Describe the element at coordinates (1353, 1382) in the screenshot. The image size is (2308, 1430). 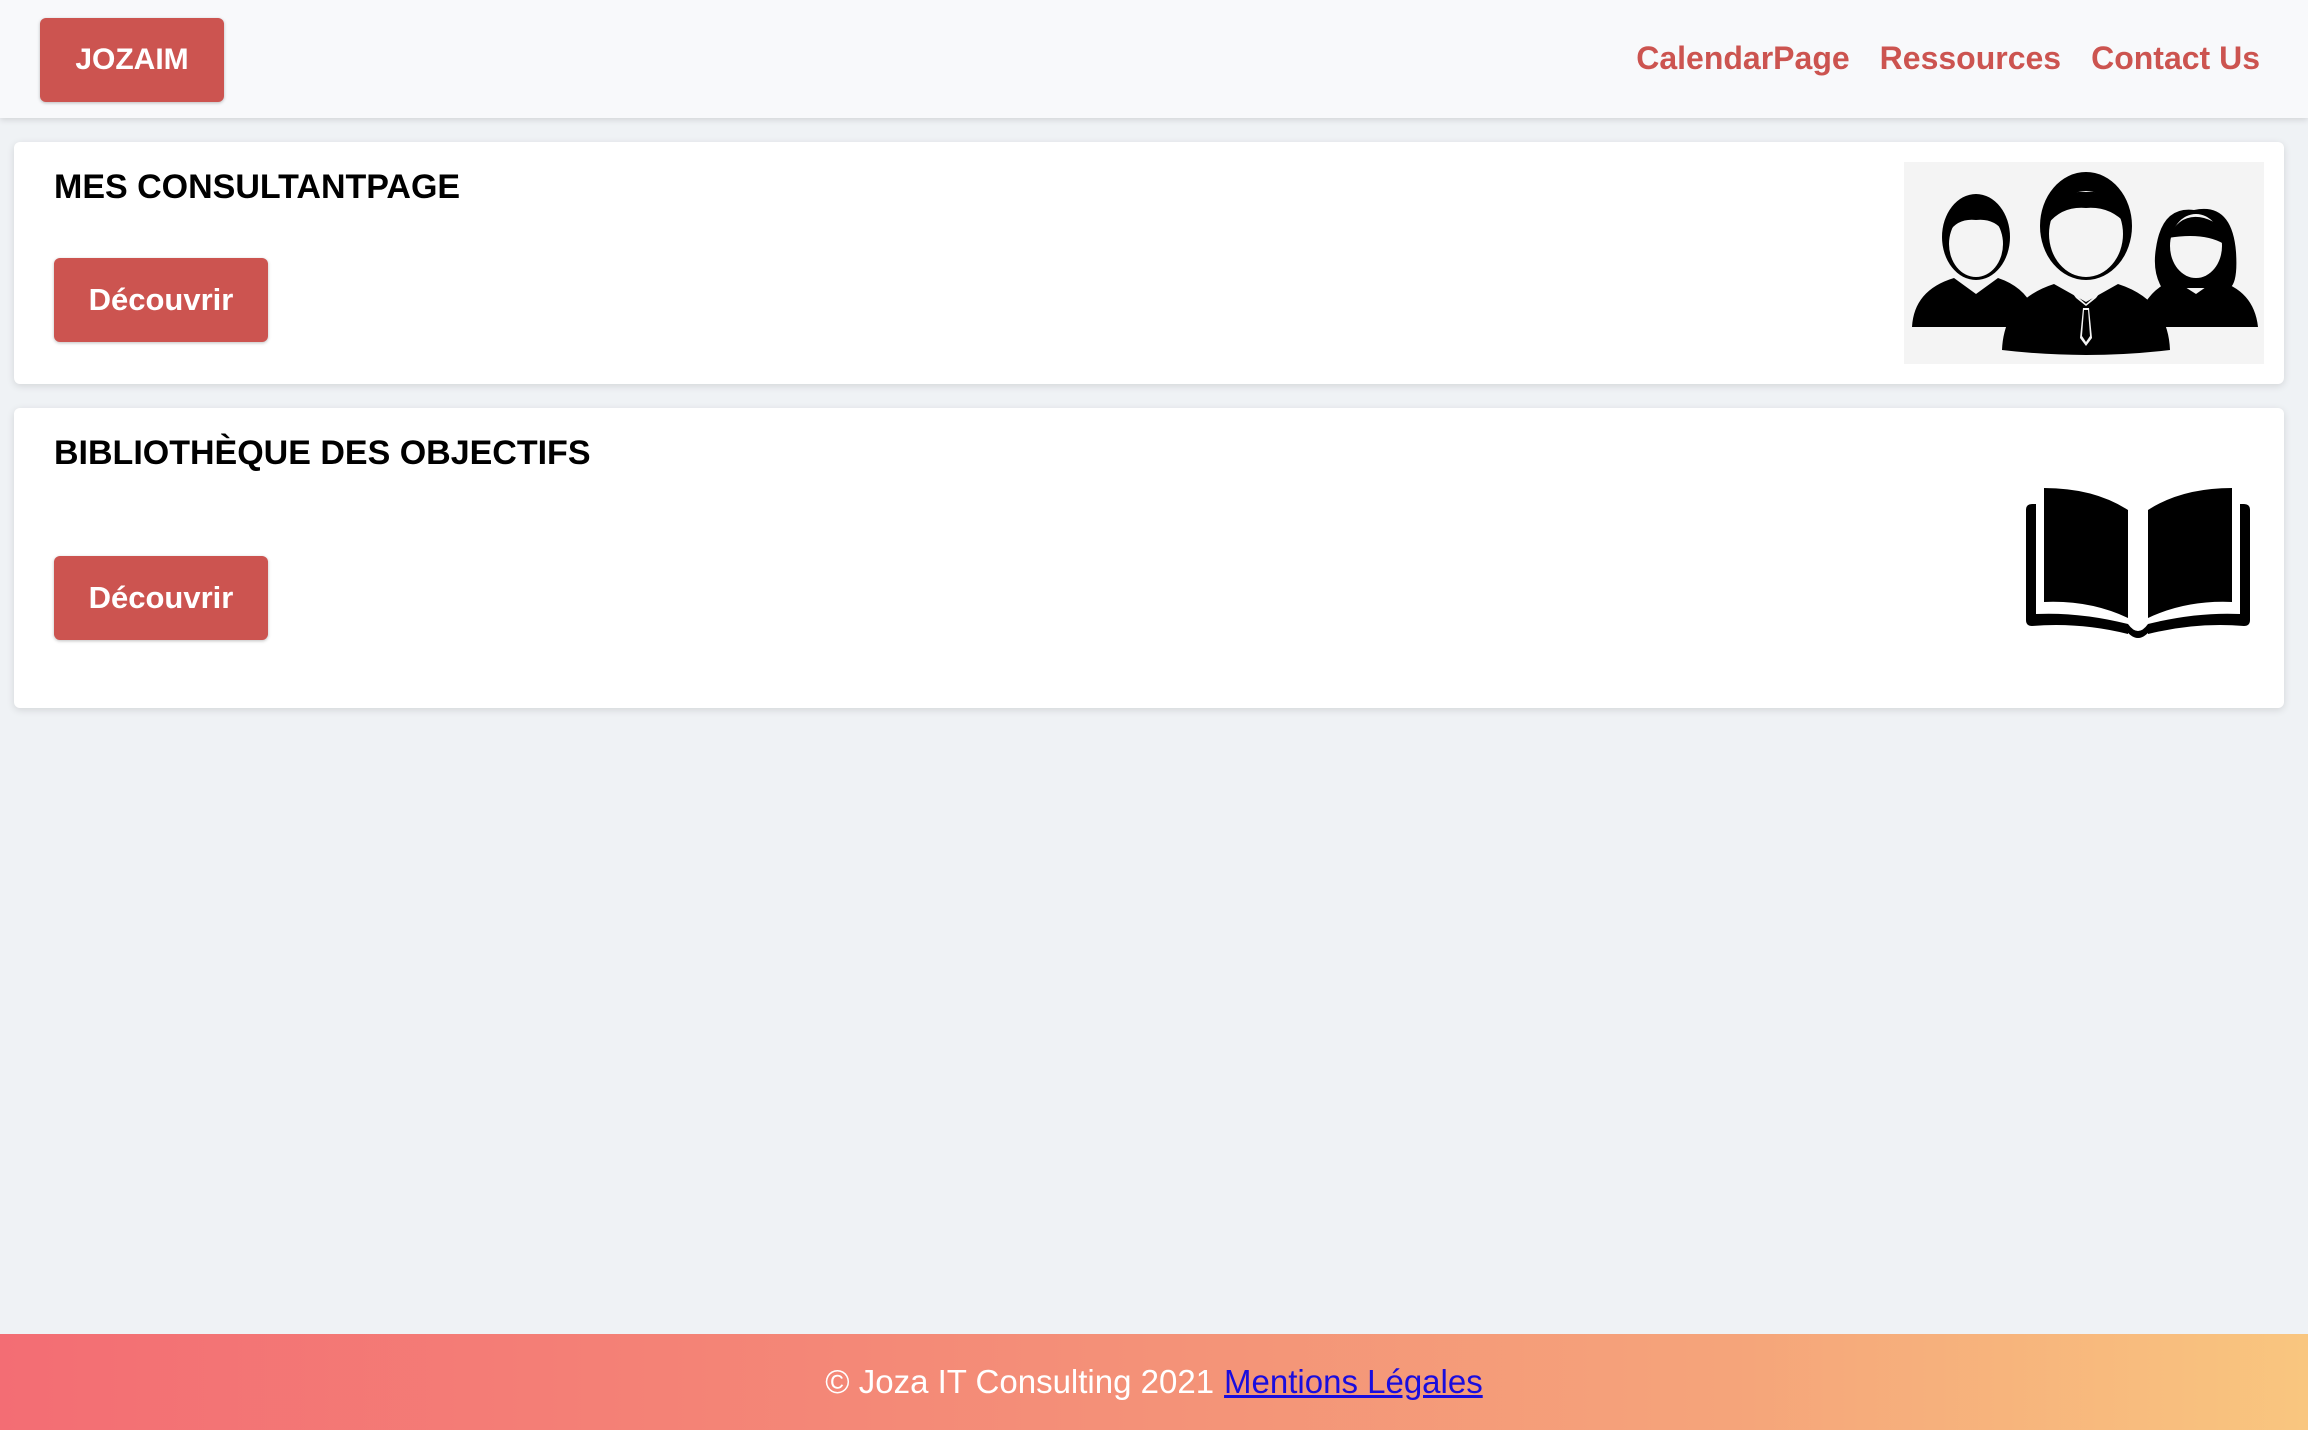
I see `legal-notice-link: Mentions Légales` at that location.